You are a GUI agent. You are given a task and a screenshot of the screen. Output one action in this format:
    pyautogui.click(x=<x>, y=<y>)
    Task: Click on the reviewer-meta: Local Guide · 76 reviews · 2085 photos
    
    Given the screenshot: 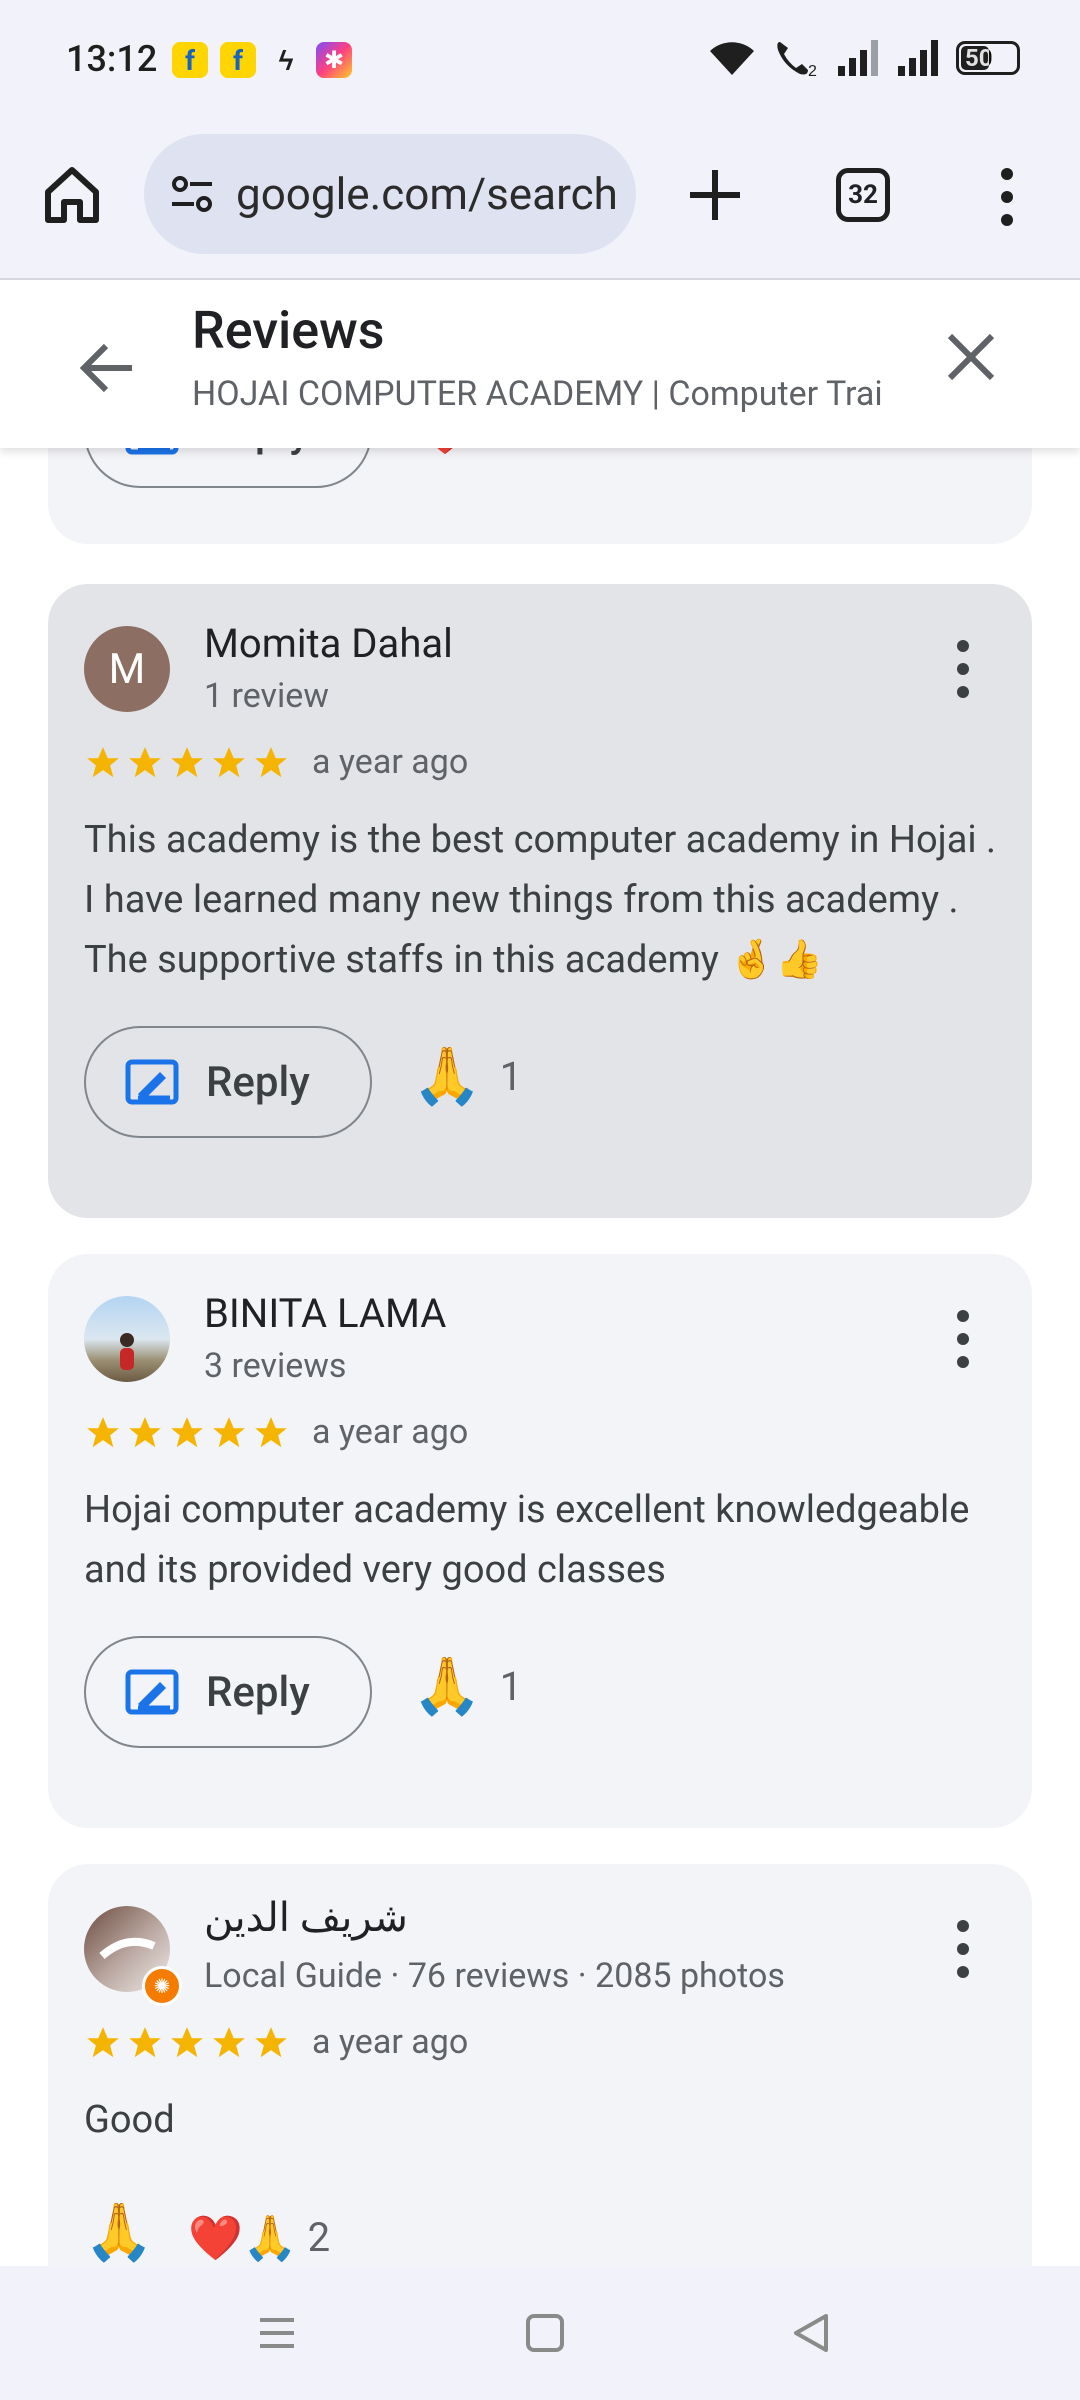 What is the action you would take?
    pyautogui.click(x=494, y=1976)
    